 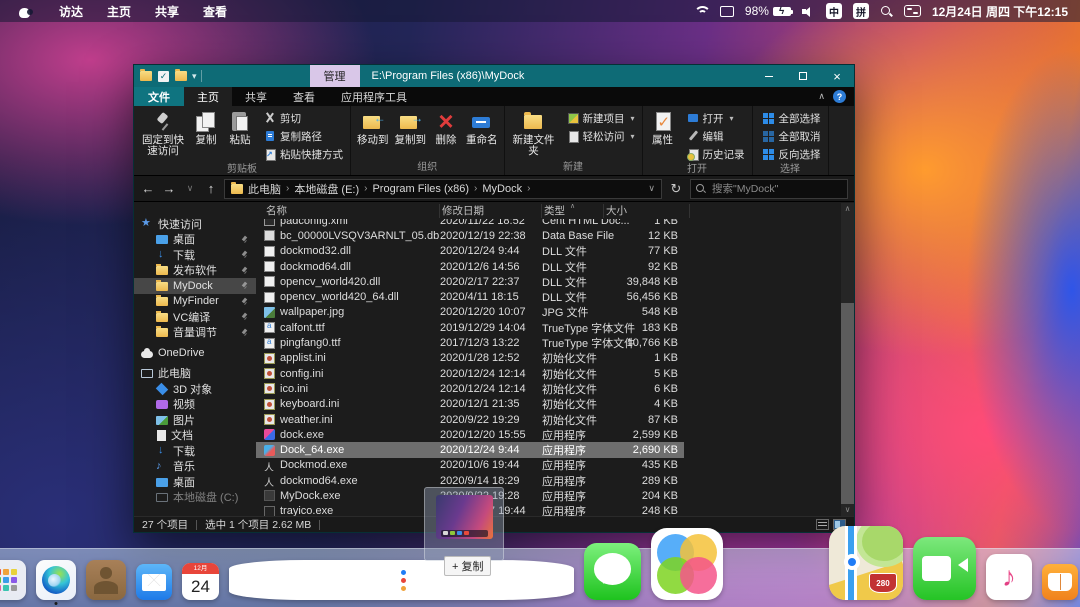 I want to click on ribbon-button-newitem: 新建项目 ▾, so click(x=601, y=118).